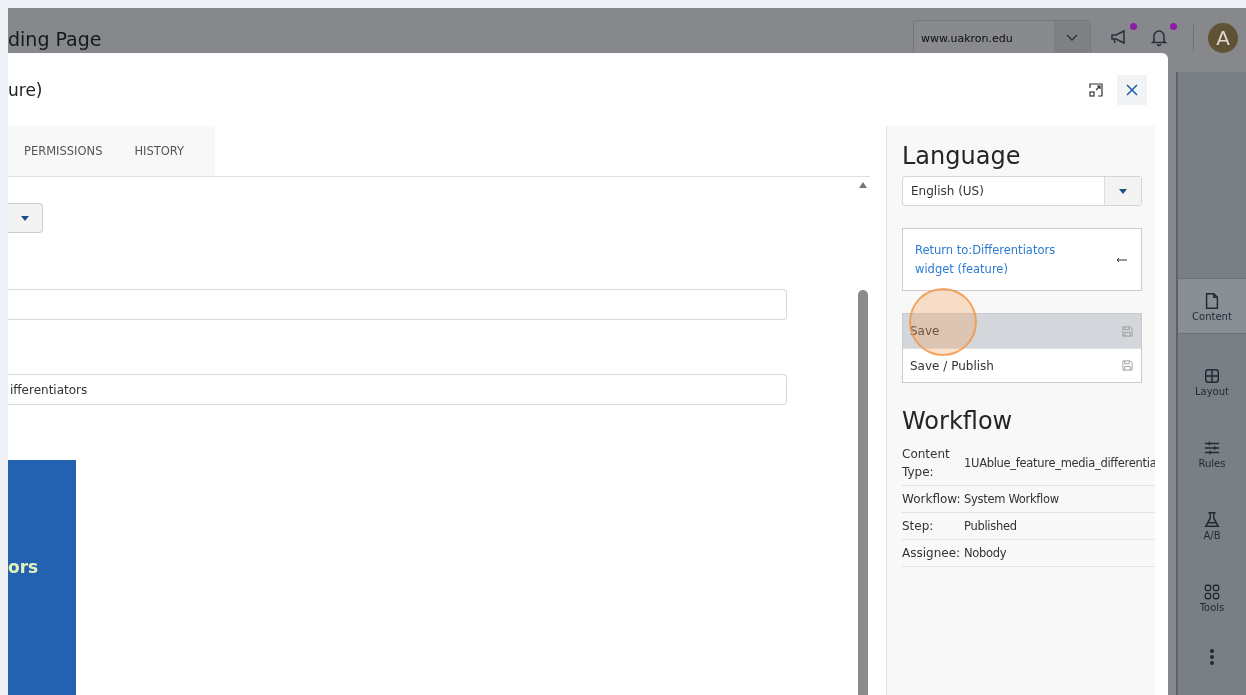 The height and width of the screenshot is (695, 1246). Describe the element at coordinates (55, 38) in the screenshot. I see `page-title: ding Page` at that location.